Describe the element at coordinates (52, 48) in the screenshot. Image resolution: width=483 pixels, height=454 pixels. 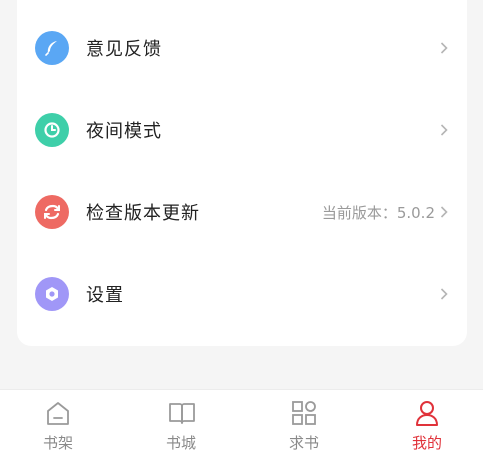
I see `feather-icon` at that location.